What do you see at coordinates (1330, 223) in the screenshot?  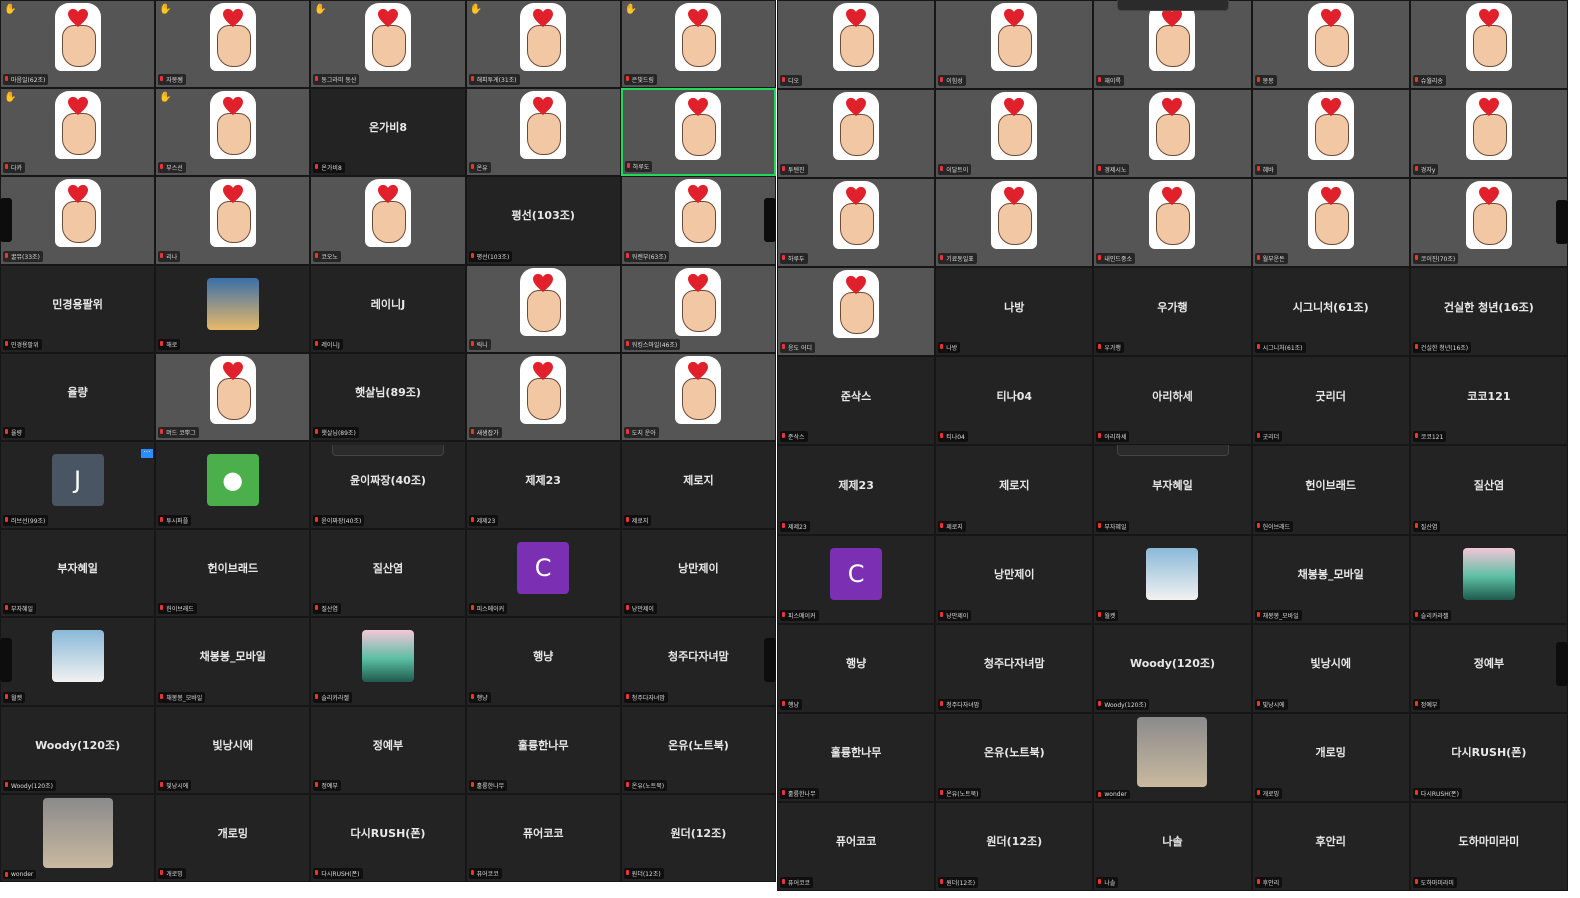 I see `participant-tile: 월부운돈` at bounding box center [1330, 223].